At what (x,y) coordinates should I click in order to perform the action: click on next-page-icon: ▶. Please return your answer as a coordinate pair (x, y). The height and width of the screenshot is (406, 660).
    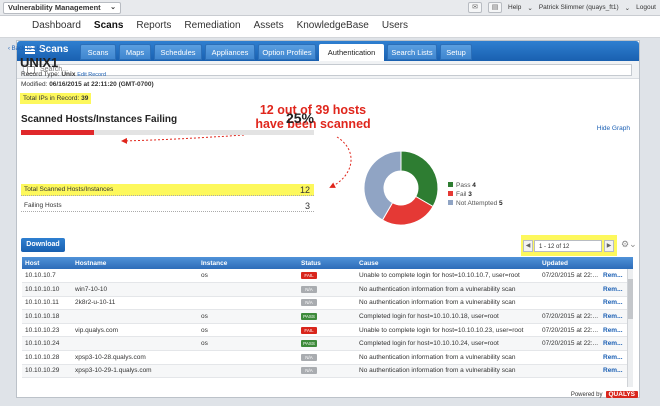
    Looking at the image, I should click on (609, 246).